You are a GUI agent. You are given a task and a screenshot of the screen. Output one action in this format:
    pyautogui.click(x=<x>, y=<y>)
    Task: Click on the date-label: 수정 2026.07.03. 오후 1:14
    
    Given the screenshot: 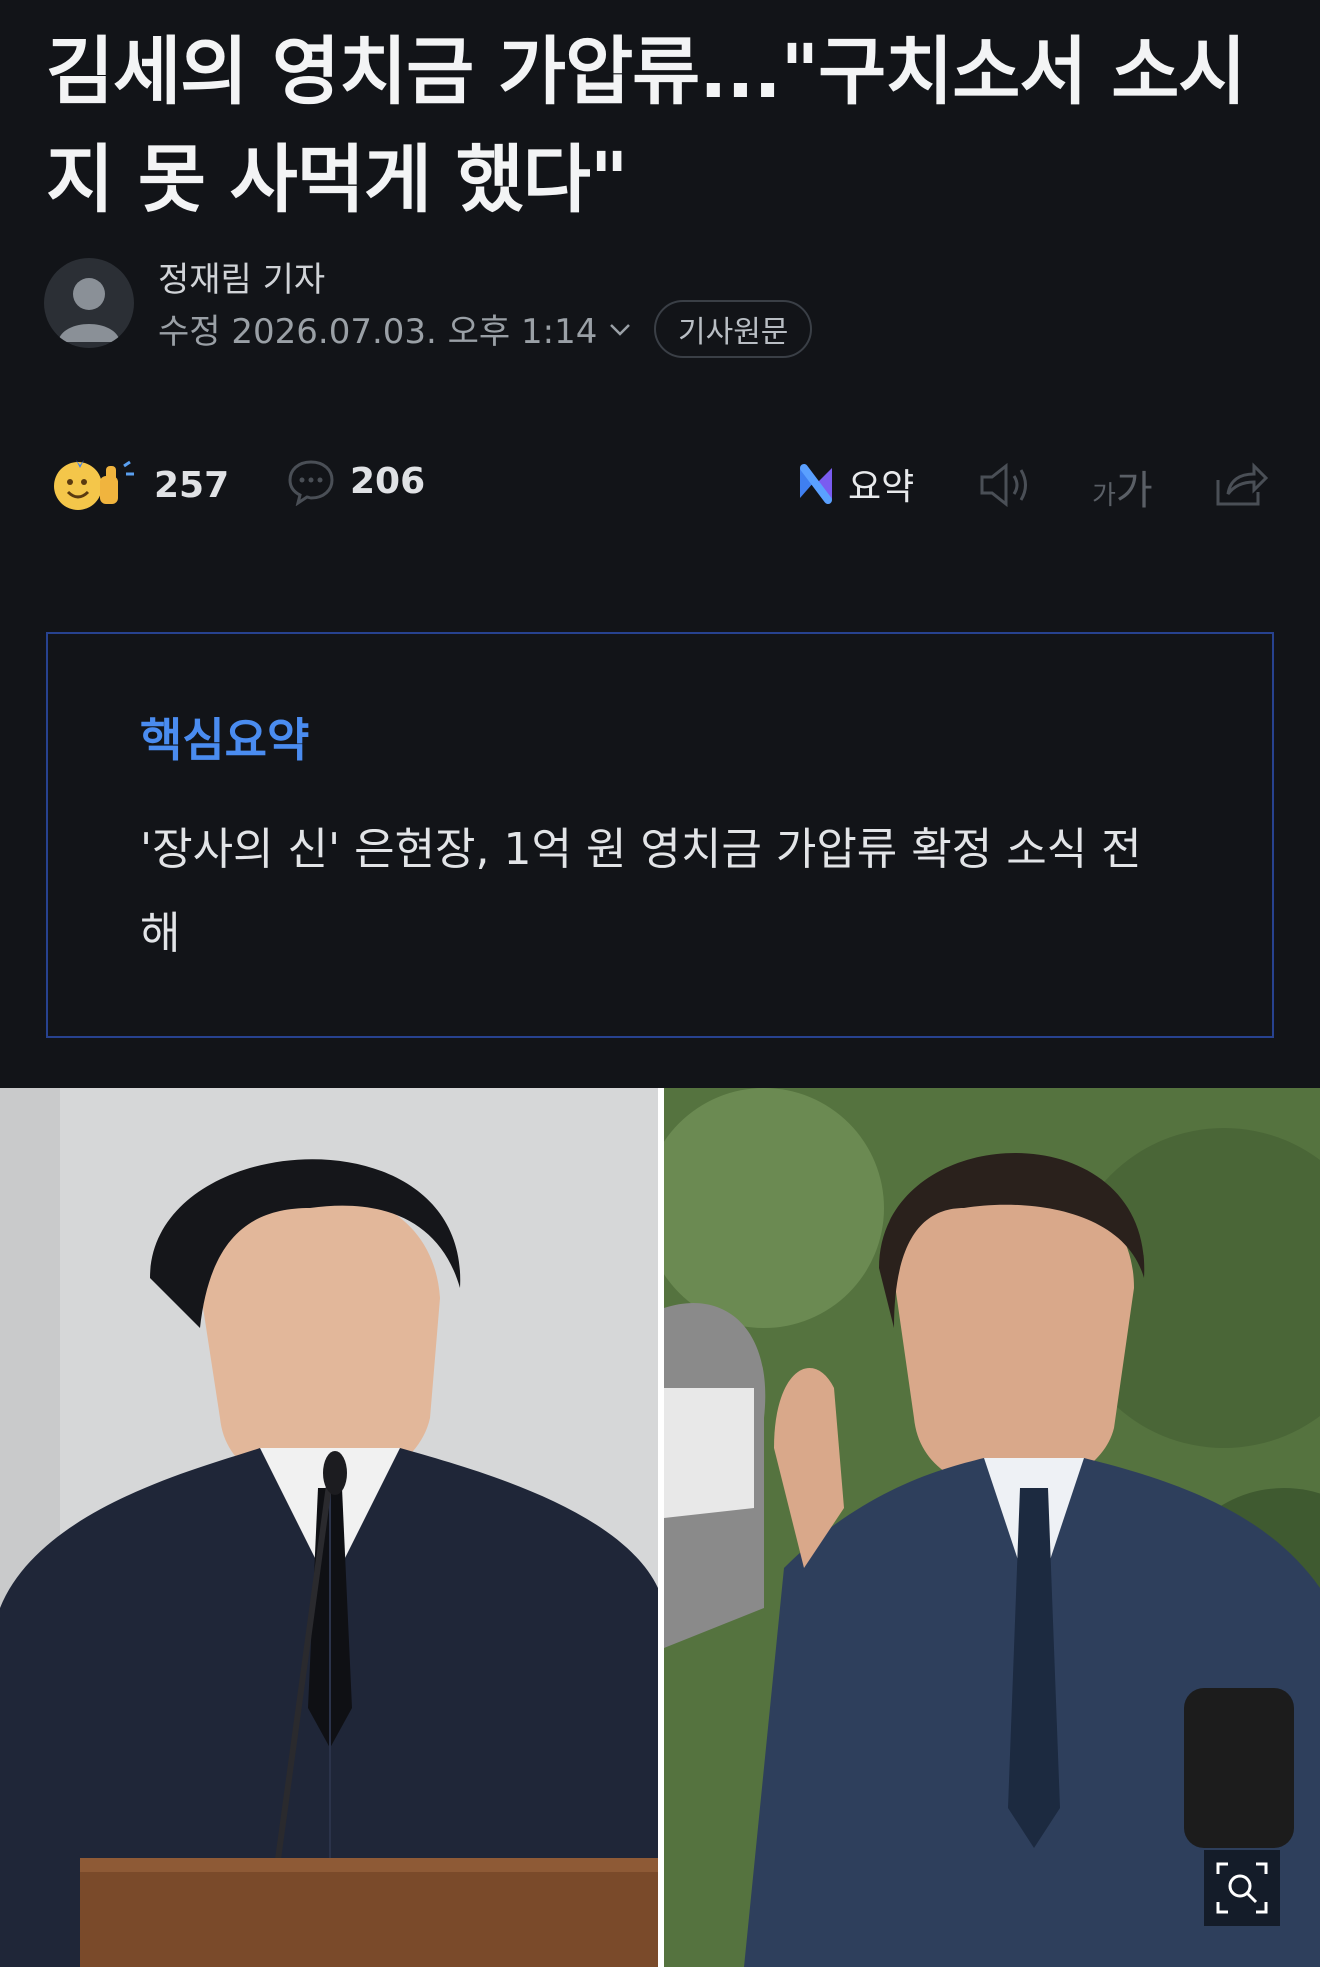 What is the action you would take?
    pyautogui.click(x=378, y=332)
    